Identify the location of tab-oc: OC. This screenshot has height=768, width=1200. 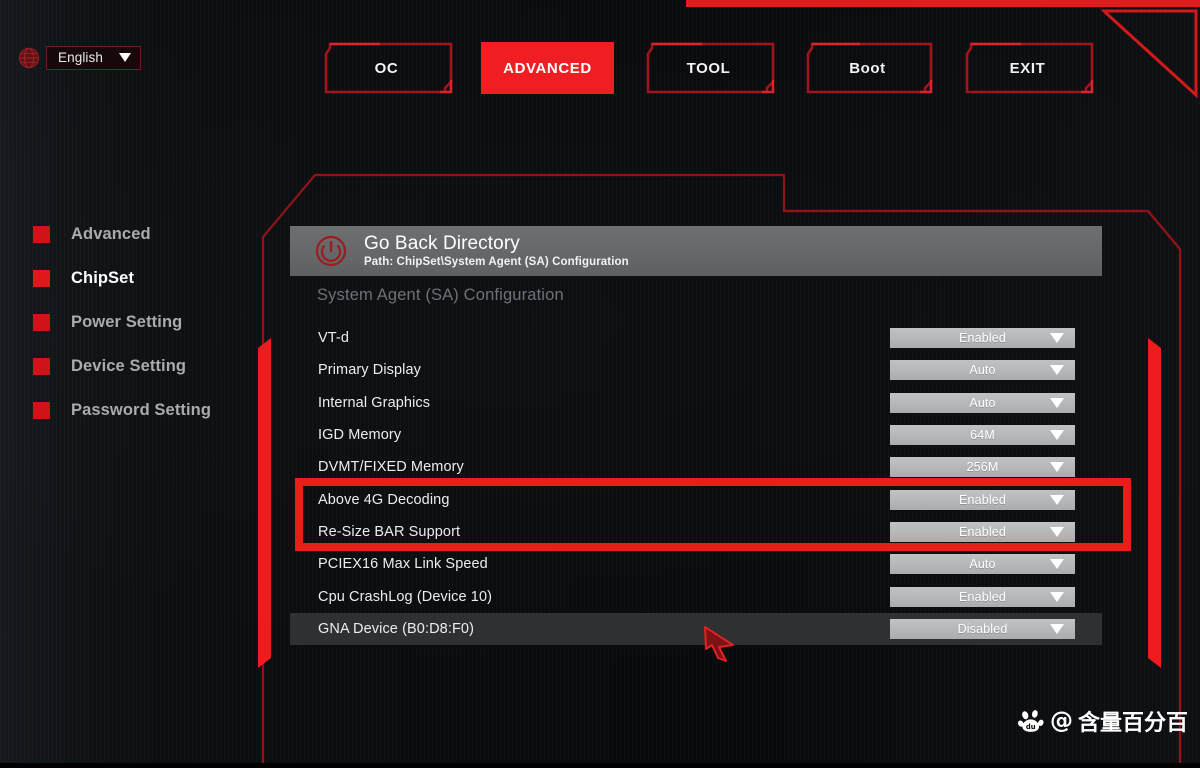
(386, 68).